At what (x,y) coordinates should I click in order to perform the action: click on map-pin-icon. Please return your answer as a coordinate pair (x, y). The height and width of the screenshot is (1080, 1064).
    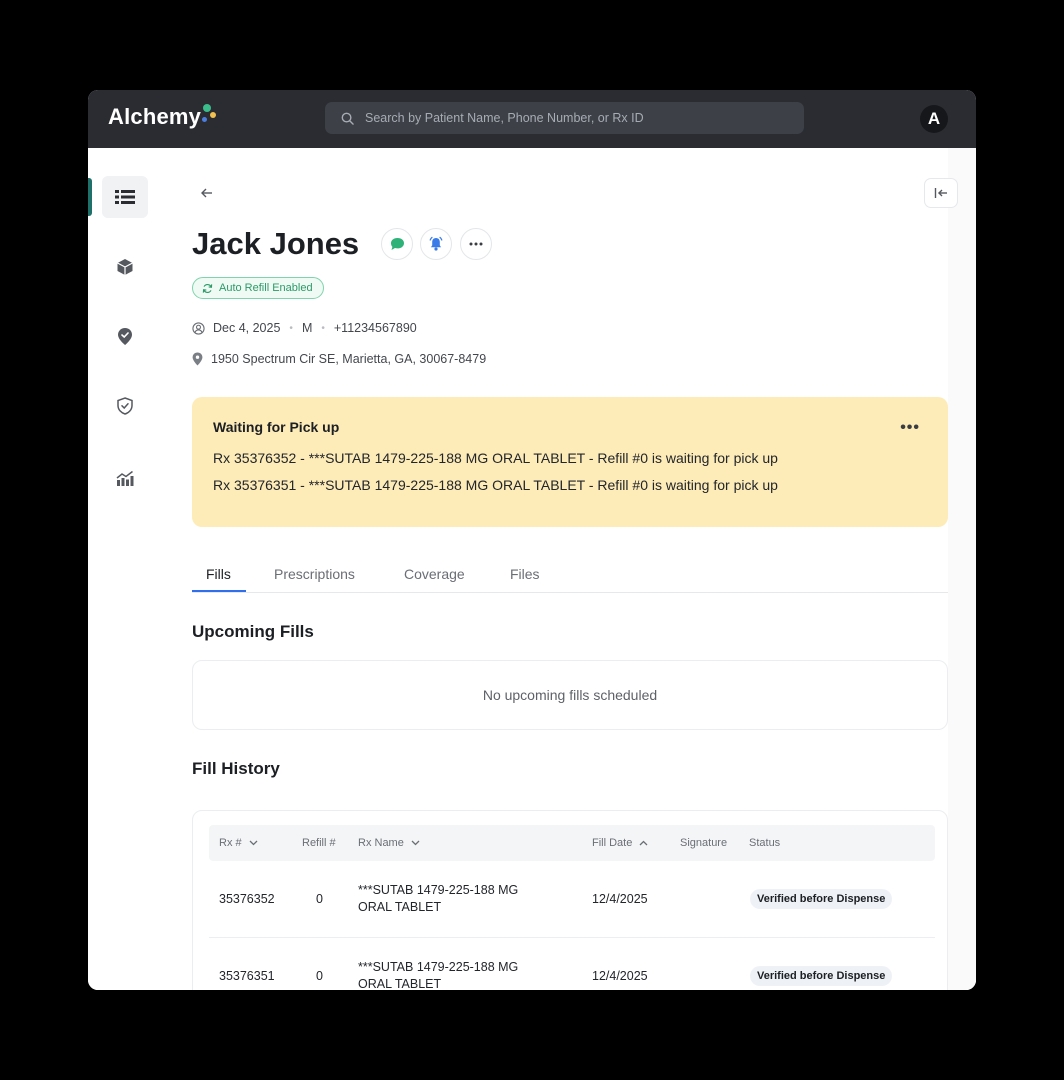
    Looking at the image, I should click on (197, 359).